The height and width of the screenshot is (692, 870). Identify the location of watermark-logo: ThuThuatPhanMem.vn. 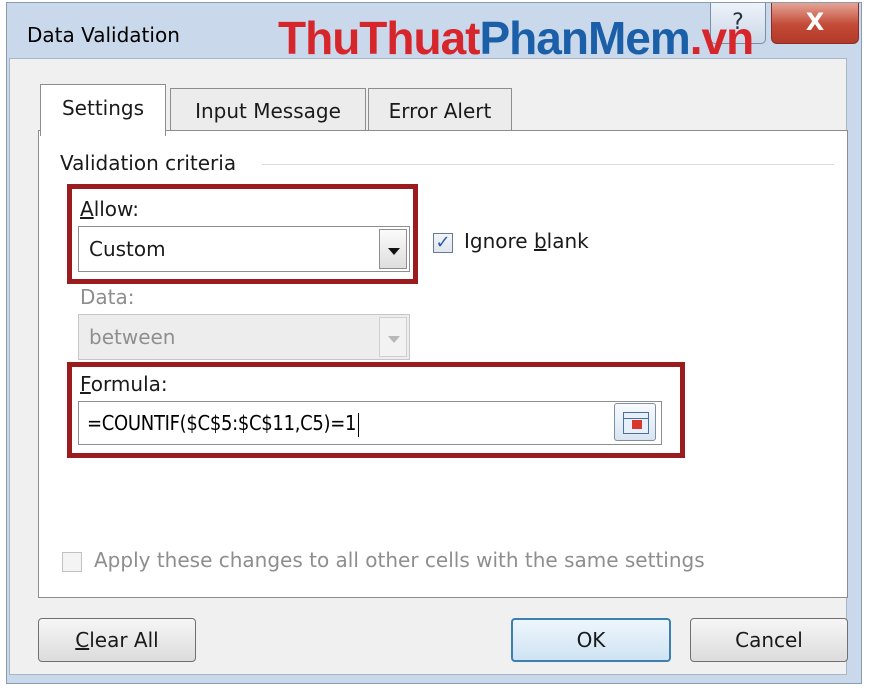
(516, 38).